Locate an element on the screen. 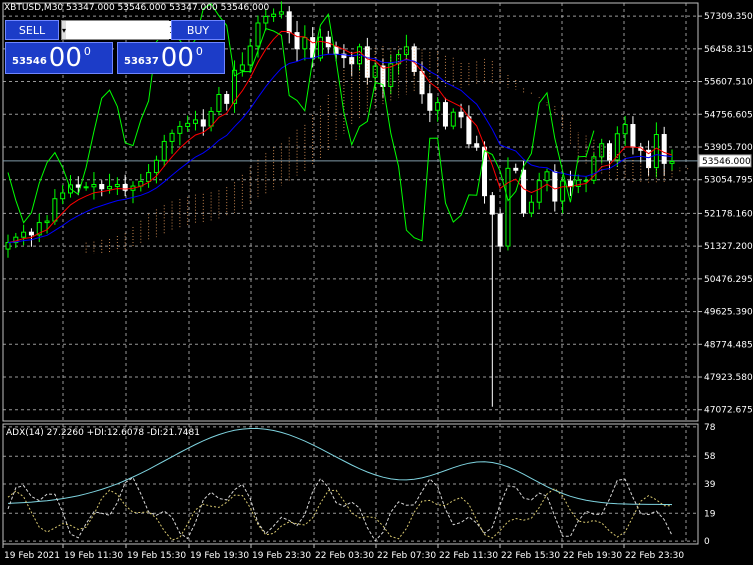  time-axis-label: 22 Feb 23:30 is located at coordinates (654, 556).